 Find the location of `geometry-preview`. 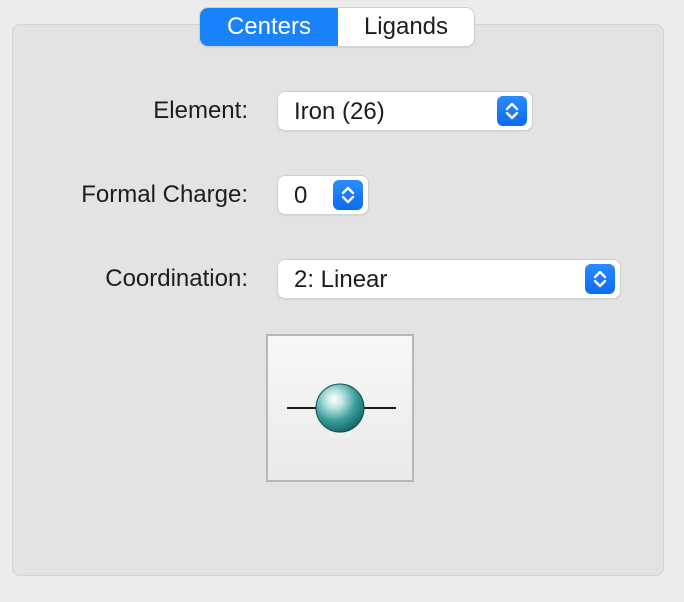

geometry-preview is located at coordinates (340, 408).